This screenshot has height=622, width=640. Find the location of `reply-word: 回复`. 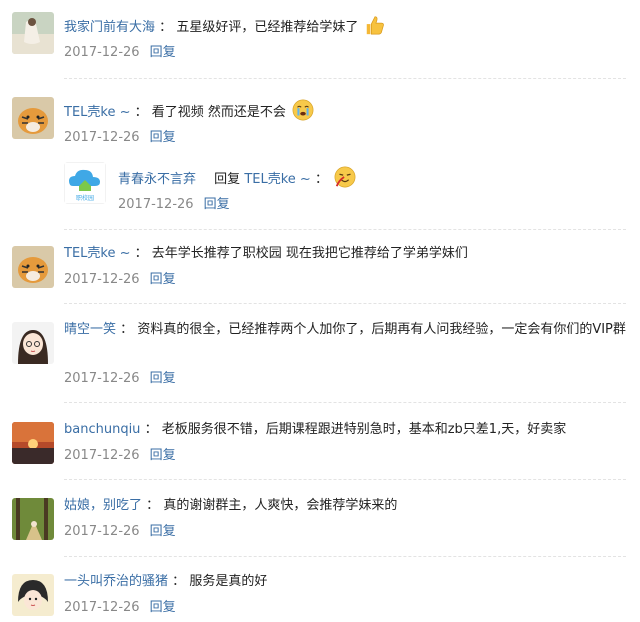

reply-word: 回复 is located at coordinates (227, 179).